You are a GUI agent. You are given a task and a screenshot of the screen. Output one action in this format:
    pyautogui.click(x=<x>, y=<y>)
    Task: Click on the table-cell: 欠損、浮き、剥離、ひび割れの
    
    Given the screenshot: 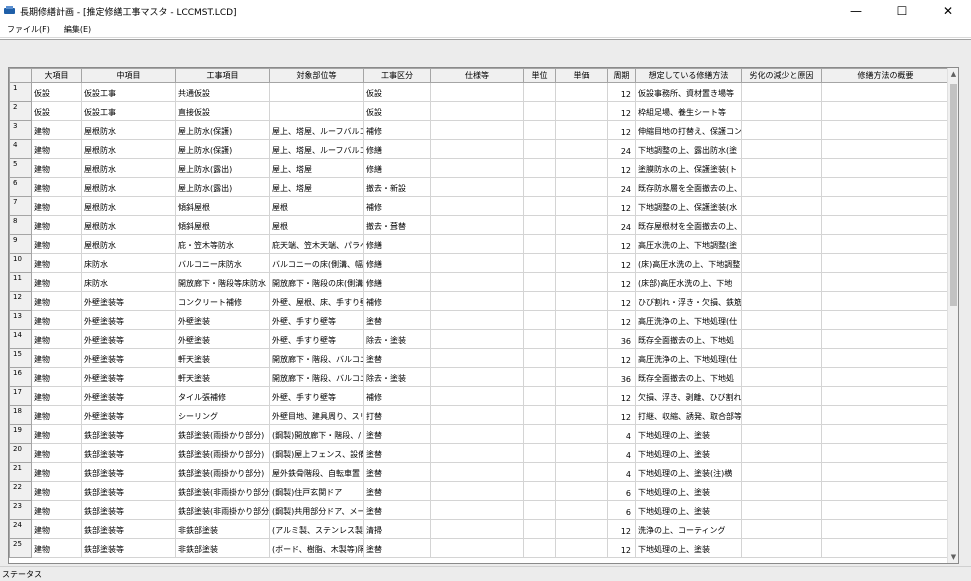 What is the action you would take?
    pyautogui.click(x=688, y=396)
    